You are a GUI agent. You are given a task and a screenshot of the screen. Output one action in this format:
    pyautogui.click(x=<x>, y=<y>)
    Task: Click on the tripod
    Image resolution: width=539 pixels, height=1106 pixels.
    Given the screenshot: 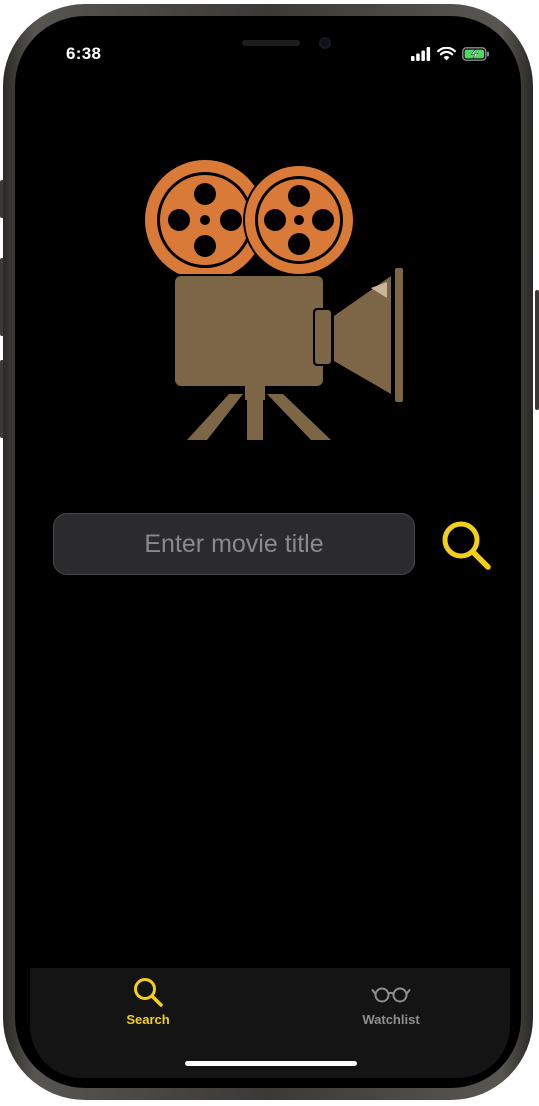 What is the action you would take?
    pyautogui.click(x=259, y=413)
    